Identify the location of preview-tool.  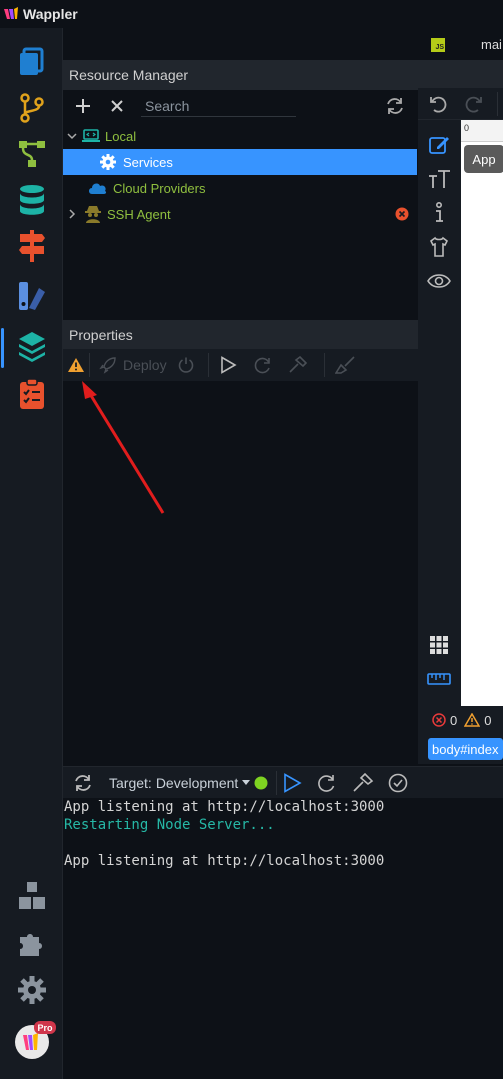
(439, 281).